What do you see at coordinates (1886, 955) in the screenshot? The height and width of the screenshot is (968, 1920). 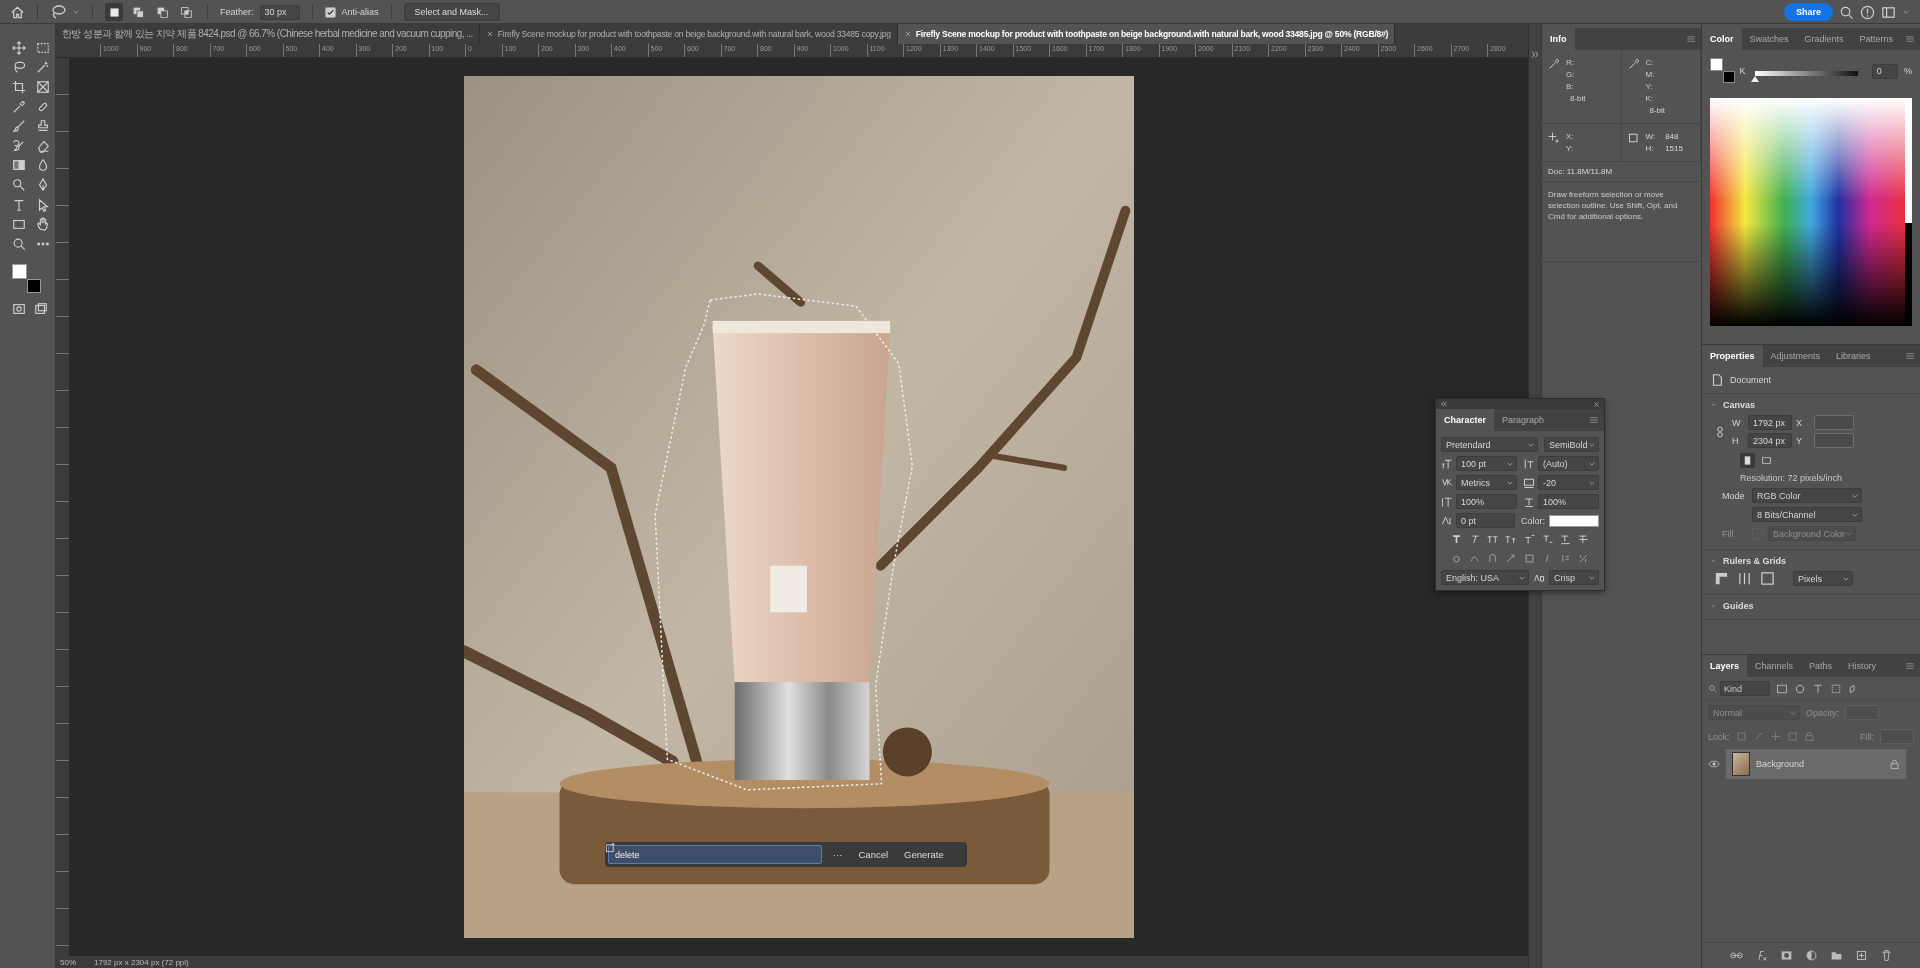 I see `trash-icon` at bounding box center [1886, 955].